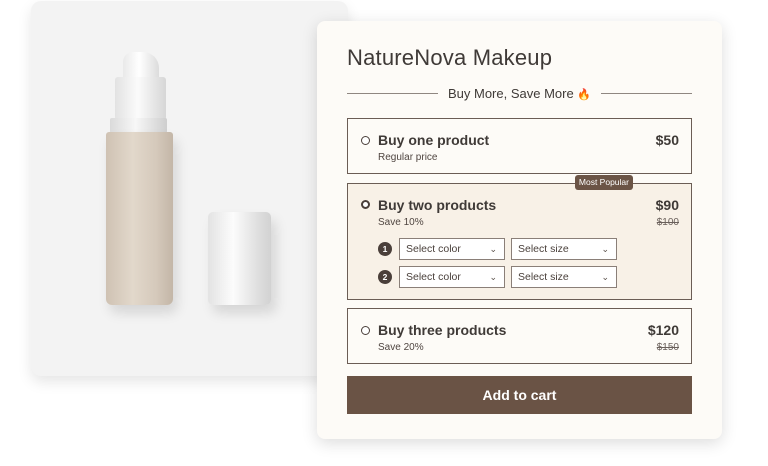  What do you see at coordinates (140, 98) in the screenshot?
I see `bottle-pump` at bounding box center [140, 98].